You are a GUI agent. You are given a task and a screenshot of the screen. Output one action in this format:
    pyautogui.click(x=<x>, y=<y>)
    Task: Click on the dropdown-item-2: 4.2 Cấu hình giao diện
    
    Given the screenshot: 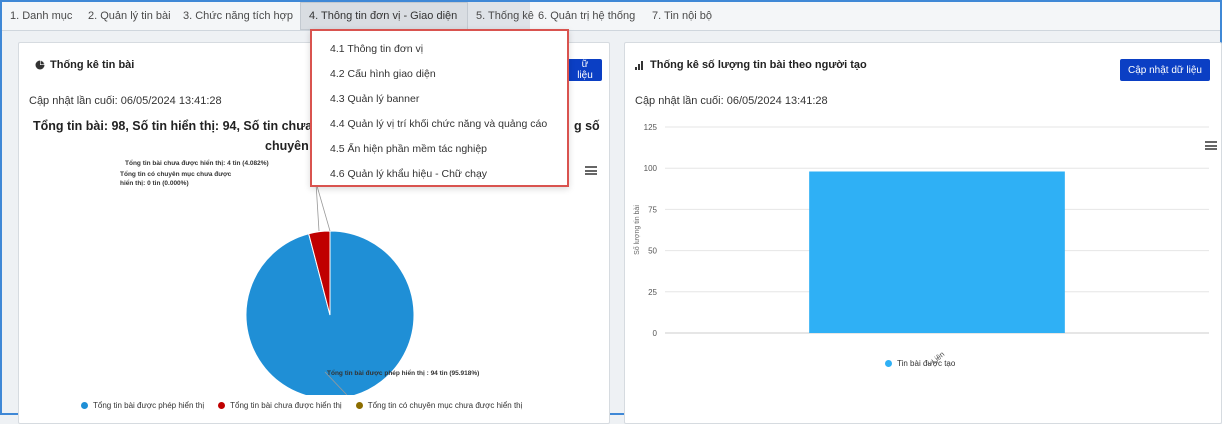 What is the action you would take?
    pyautogui.click(x=383, y=74)
    